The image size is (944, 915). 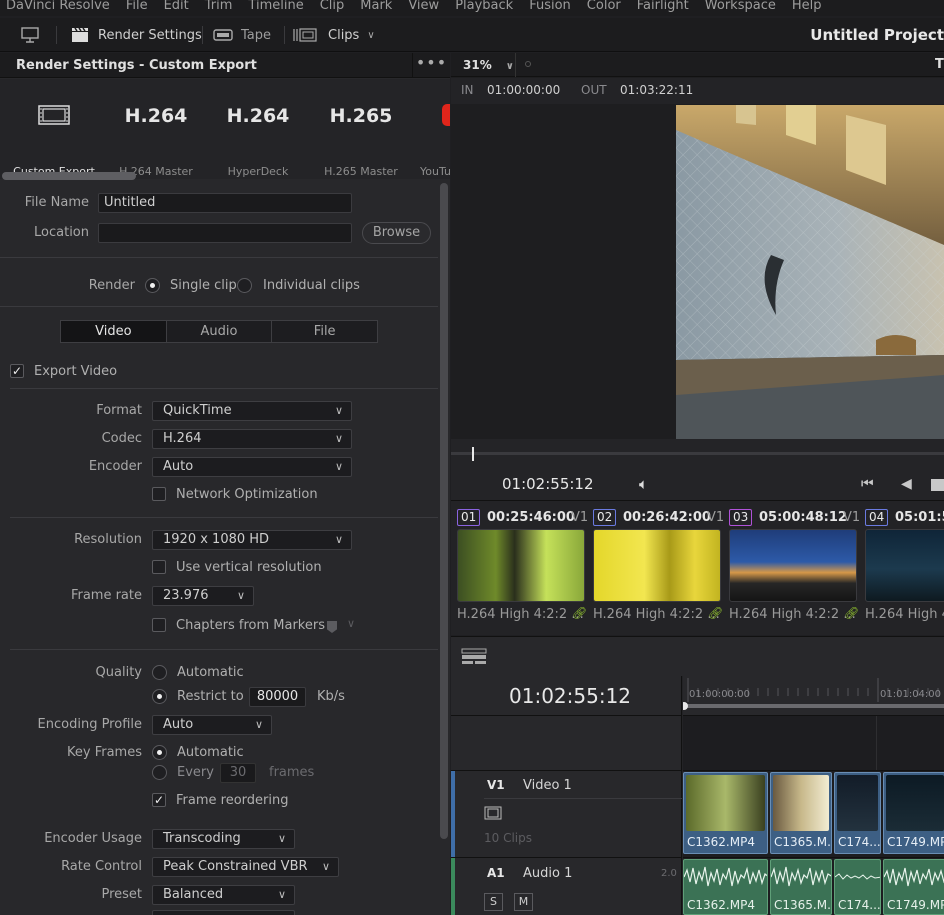 What do you see at coordinates (203, 596) in the screenshot?
I see `frame-rate-dropdown: 23.976 ∨` at bounding box center [203, 596].